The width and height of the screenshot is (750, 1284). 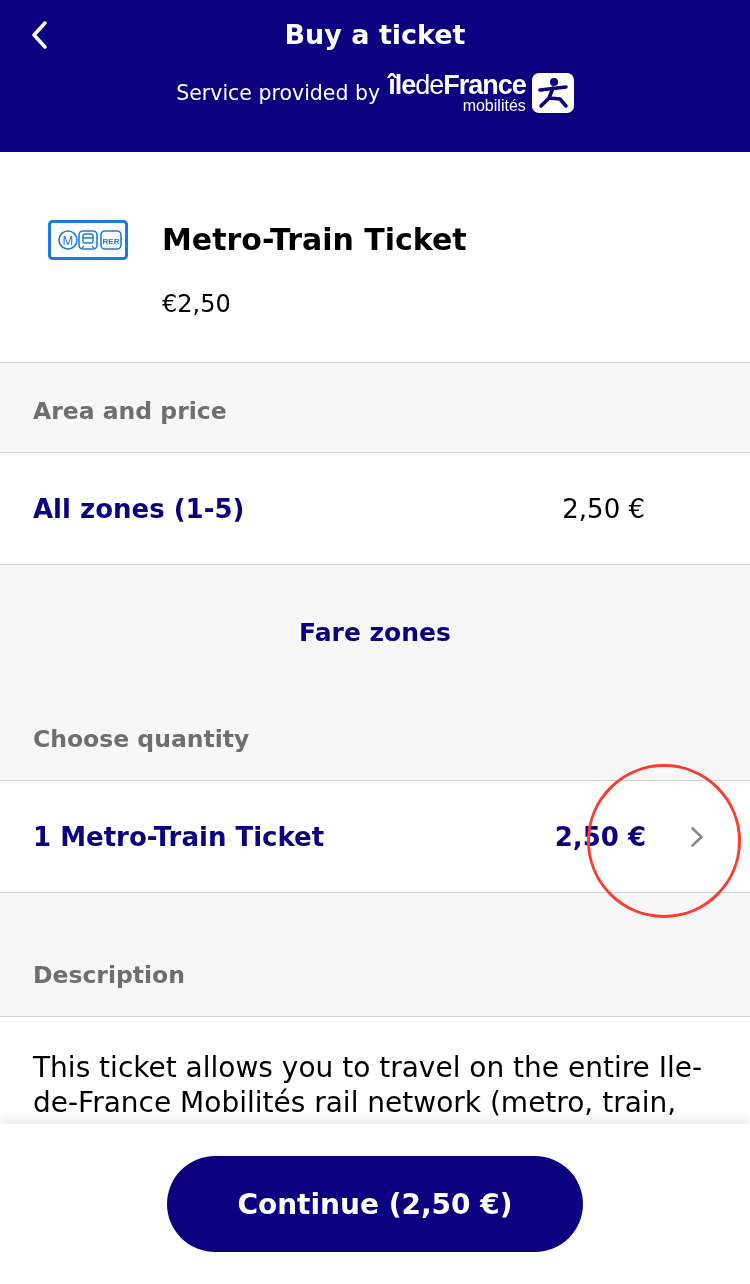 What do you see at coordinates (109, 975) in the screenshot?
I see `section-heading: Description` at bounding box center [109, 975].